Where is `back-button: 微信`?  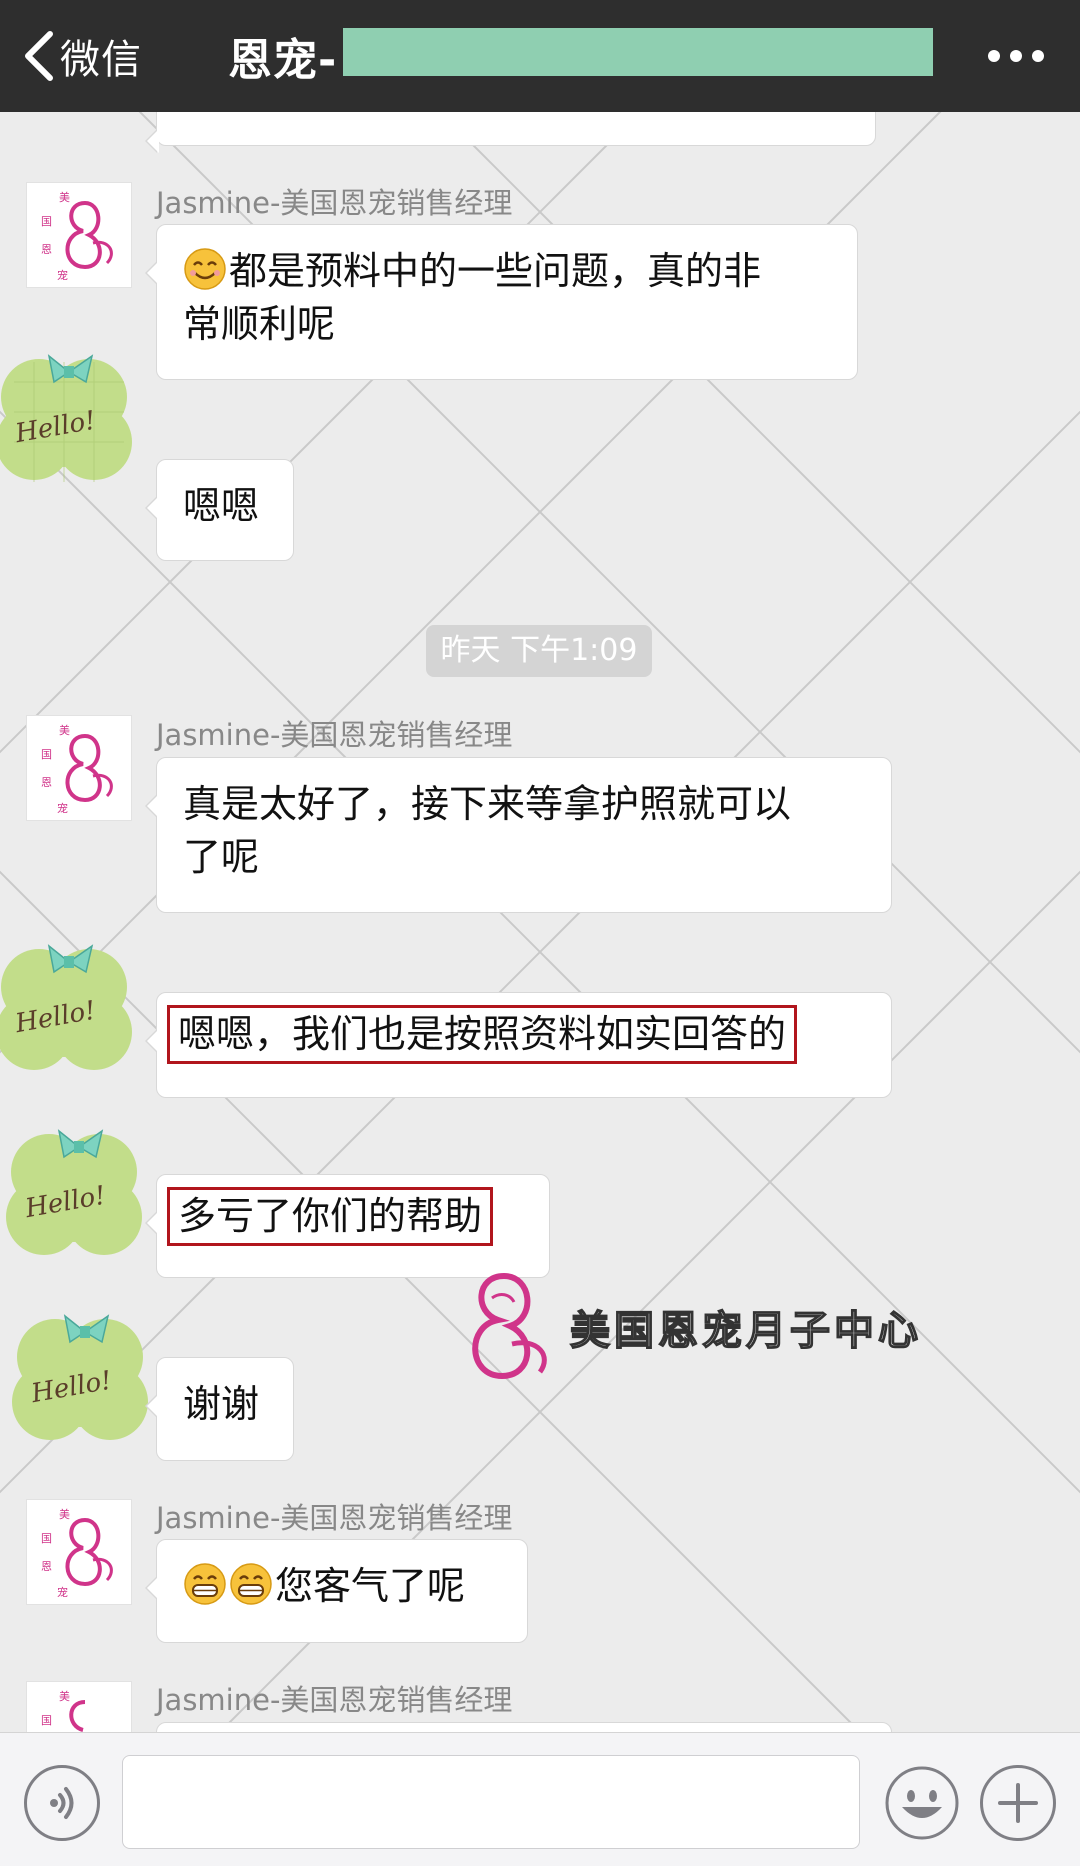
back-button: 微信 is located at coordinates (82, 56).